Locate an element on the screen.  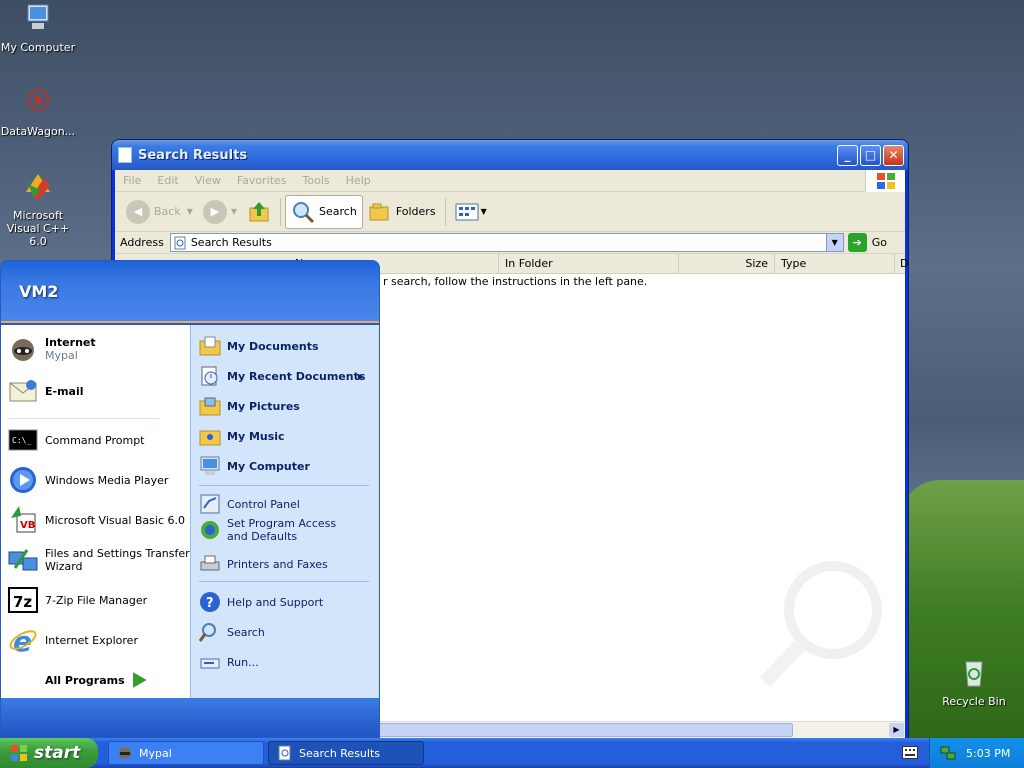
menu-edit: Edit is located at coordinates (167, 180).